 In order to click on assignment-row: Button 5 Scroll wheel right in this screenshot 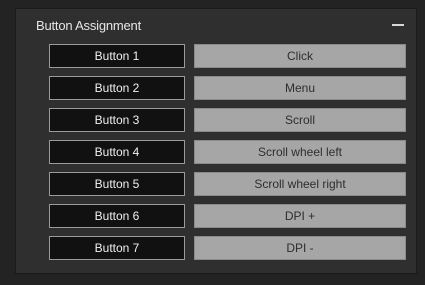, I will do `click(236, 184)`.